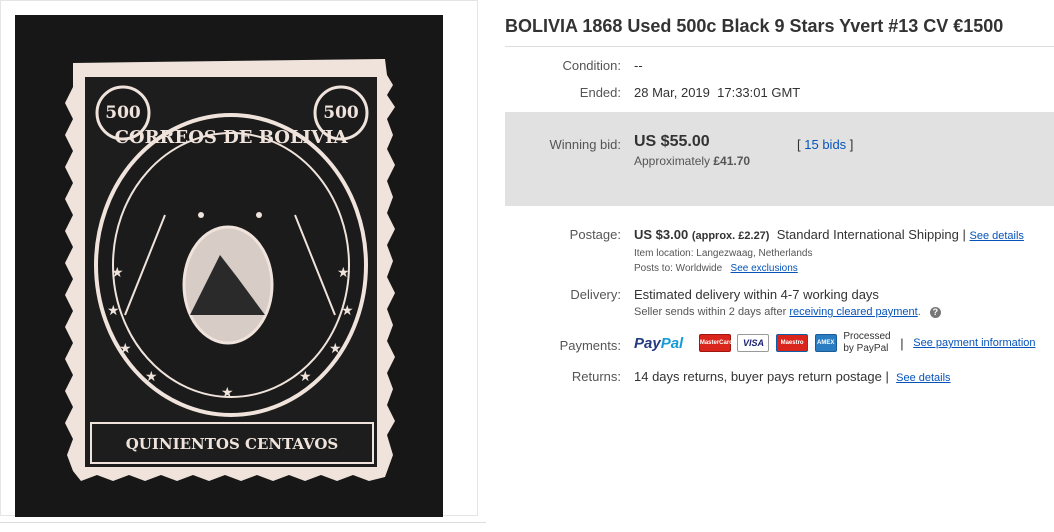 The width and height of the screenshot is (1054, 532). I want to click on returns-label: Returns:, so click(596, 376).